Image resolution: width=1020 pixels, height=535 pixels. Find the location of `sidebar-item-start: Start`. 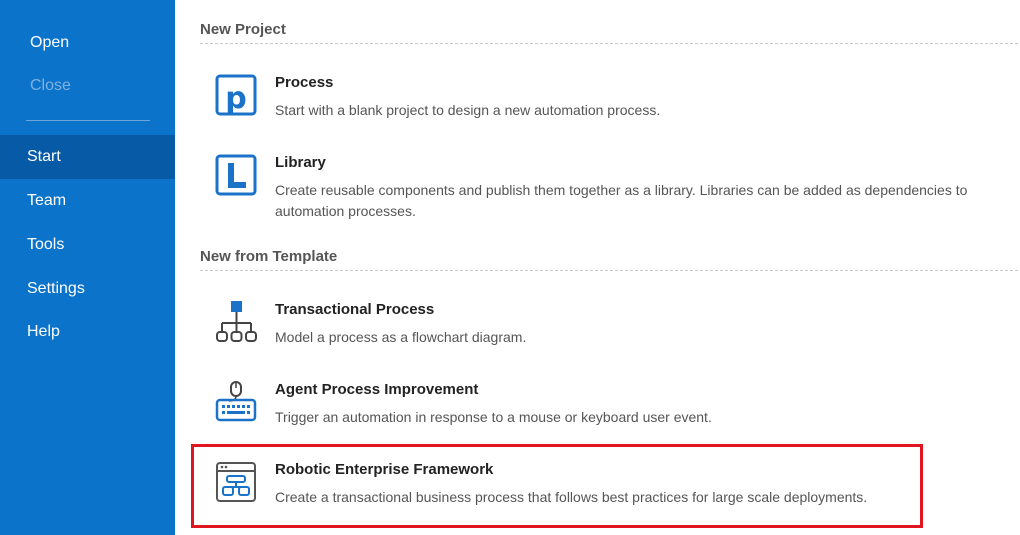

sidebar-item-start: Start is located at coordinates (87, 157).